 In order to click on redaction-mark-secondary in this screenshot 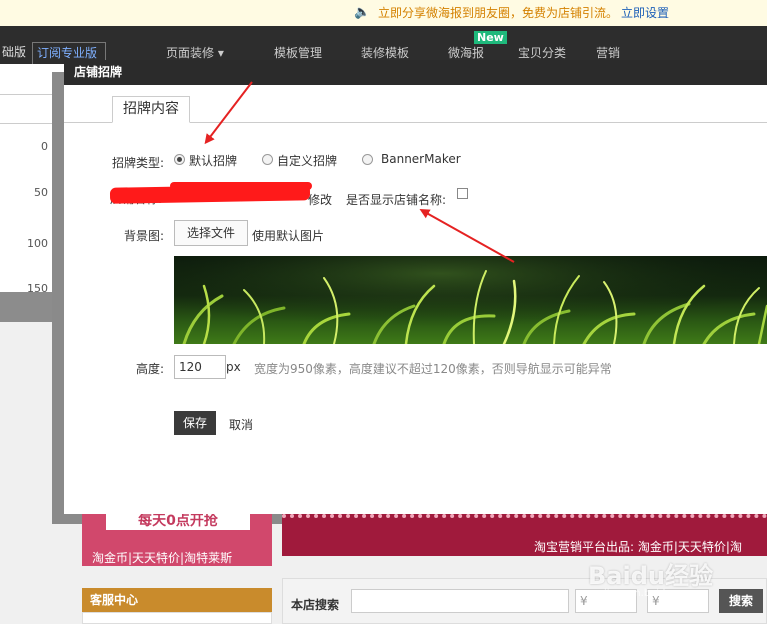, I will do `click(241, 186)`.